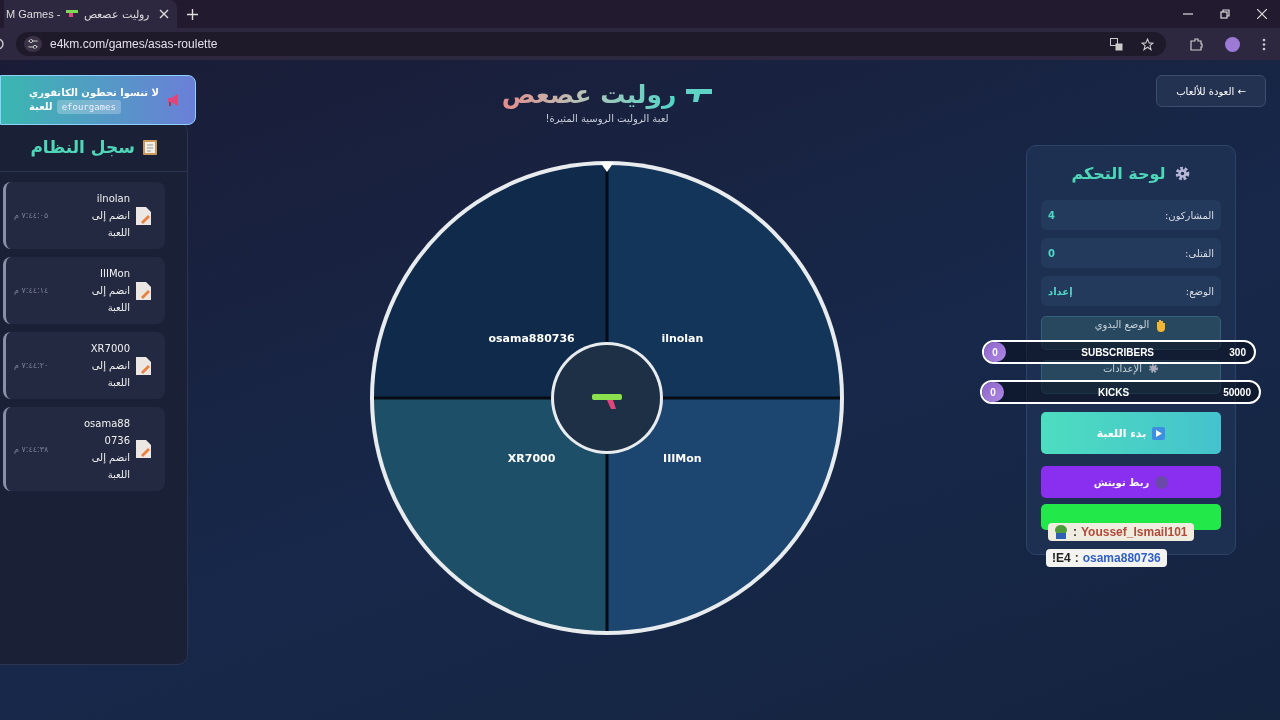  I want to click on log-time: ٧:٤٤:٣٨ م, so click(32, 449).